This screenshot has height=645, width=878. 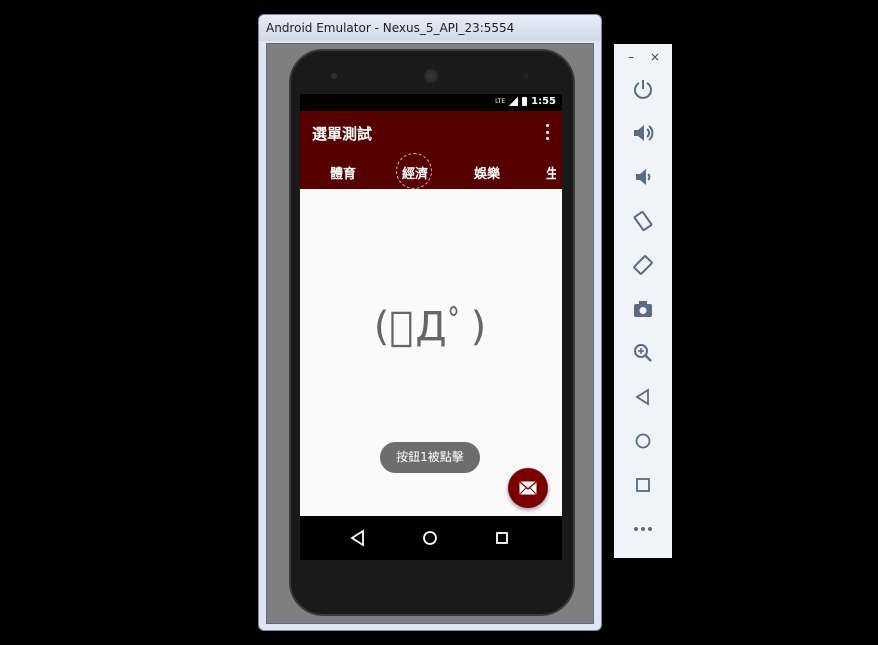 I want to click on back-icon, so click(x=643, y=397).